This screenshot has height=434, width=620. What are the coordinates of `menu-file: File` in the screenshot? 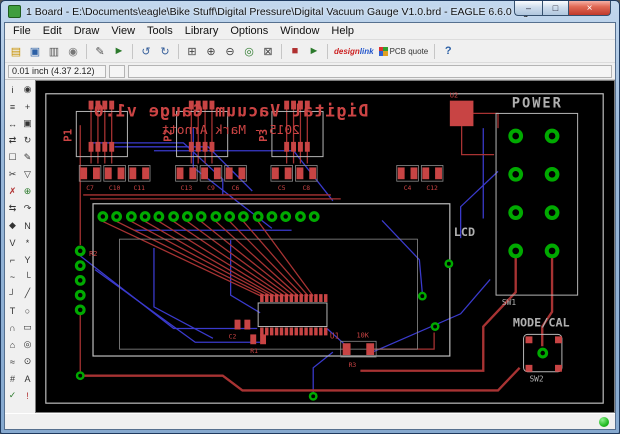 It's located at (22, 31).